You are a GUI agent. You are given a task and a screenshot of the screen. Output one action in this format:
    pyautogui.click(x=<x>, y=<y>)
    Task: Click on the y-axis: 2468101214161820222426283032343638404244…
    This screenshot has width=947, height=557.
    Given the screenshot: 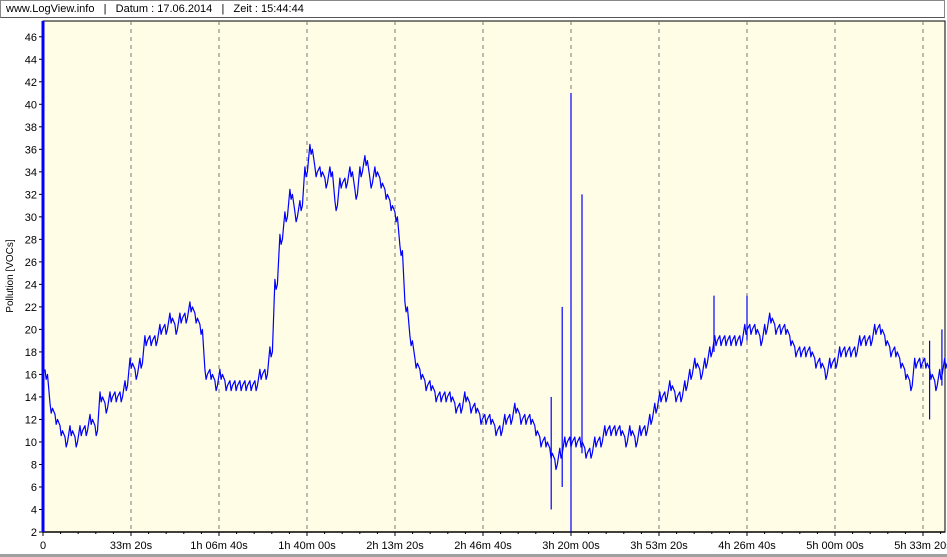 What is the action you would take?
    pyautogui.click(x=34, y=280)
    